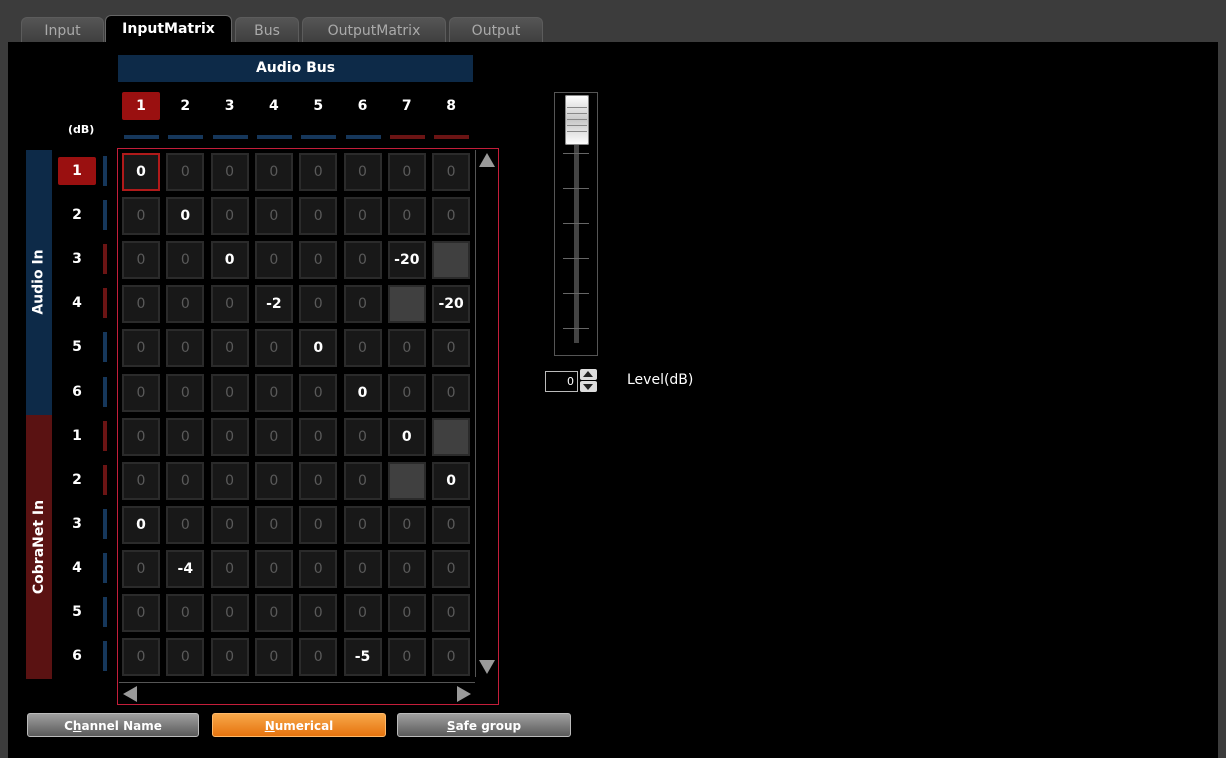 Image resolution: width=1226 pixels, height=758 pixels. What do you see at coordinates (274, 106) in the screenshot?
I see `bus-column-4: 4` at bounding box center [274, 106].